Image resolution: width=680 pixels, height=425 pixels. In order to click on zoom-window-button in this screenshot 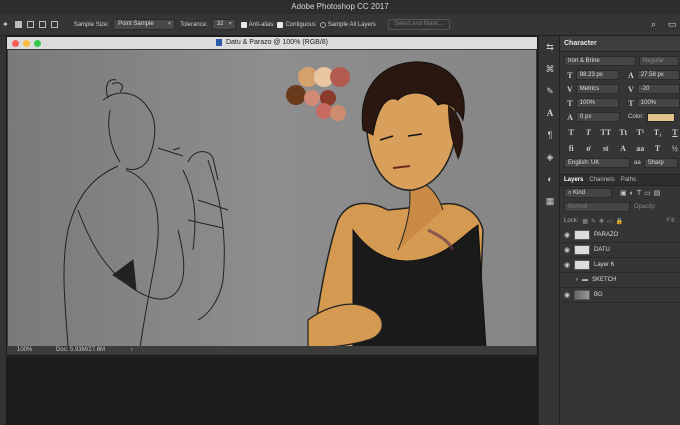, I will do `click(37, 43)`.